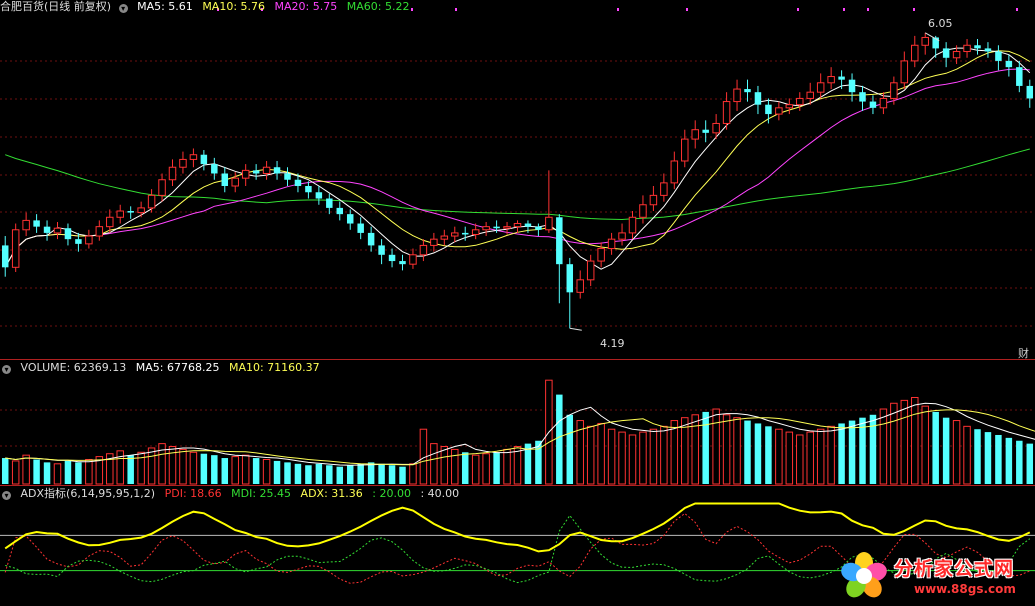 The width and height of the screenshot is (1035, 606). What do you see at coordinates (864, 575) in the screenshot?
I see `flower-logo-icon` at bounding box center [864, 575].